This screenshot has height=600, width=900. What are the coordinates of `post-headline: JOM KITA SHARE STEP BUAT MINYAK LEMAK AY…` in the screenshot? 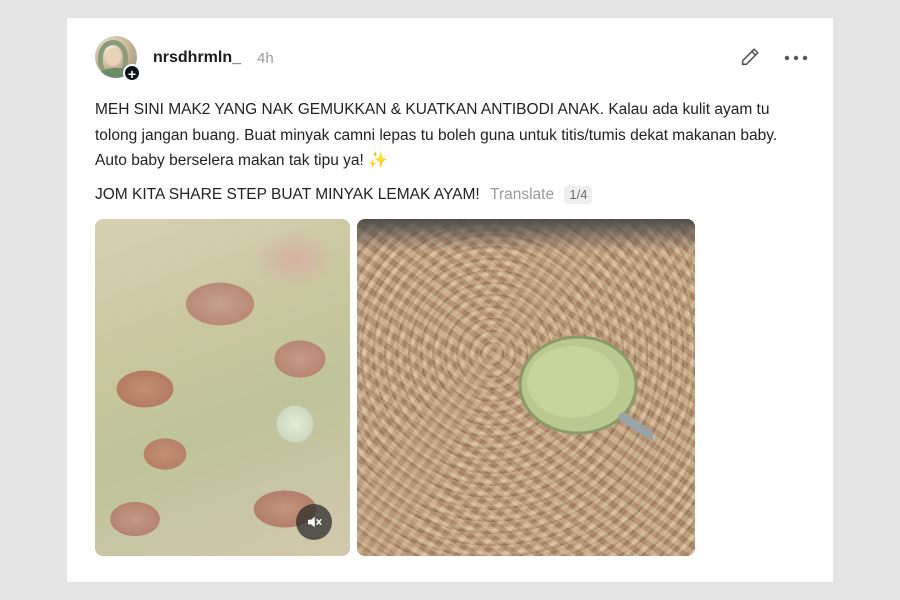 It's located at (287, 194).